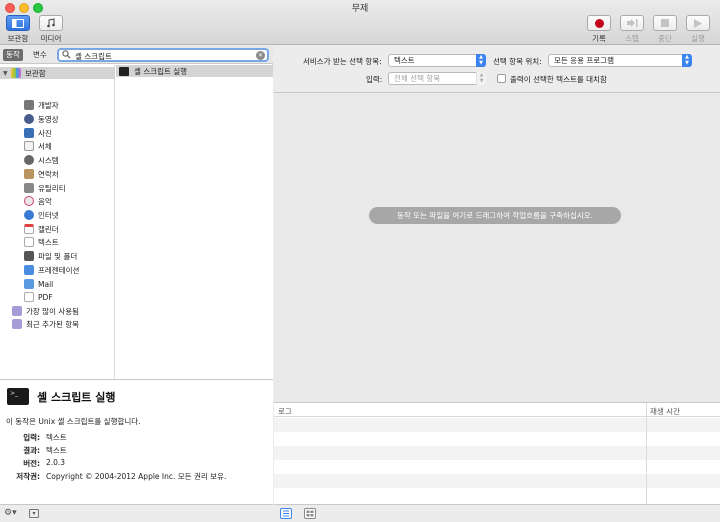 The height and width of the screenshot is (522, 720). What do you see at coordinates (29, 297) in the screenshot?
I see `pdf-icon` at bounding box center [29, 297].